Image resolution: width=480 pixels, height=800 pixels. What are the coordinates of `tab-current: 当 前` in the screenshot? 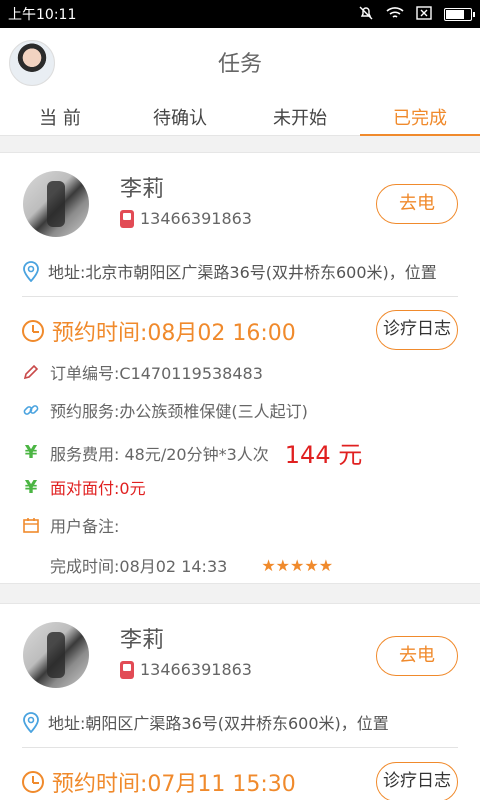 It's located at (60, 116).